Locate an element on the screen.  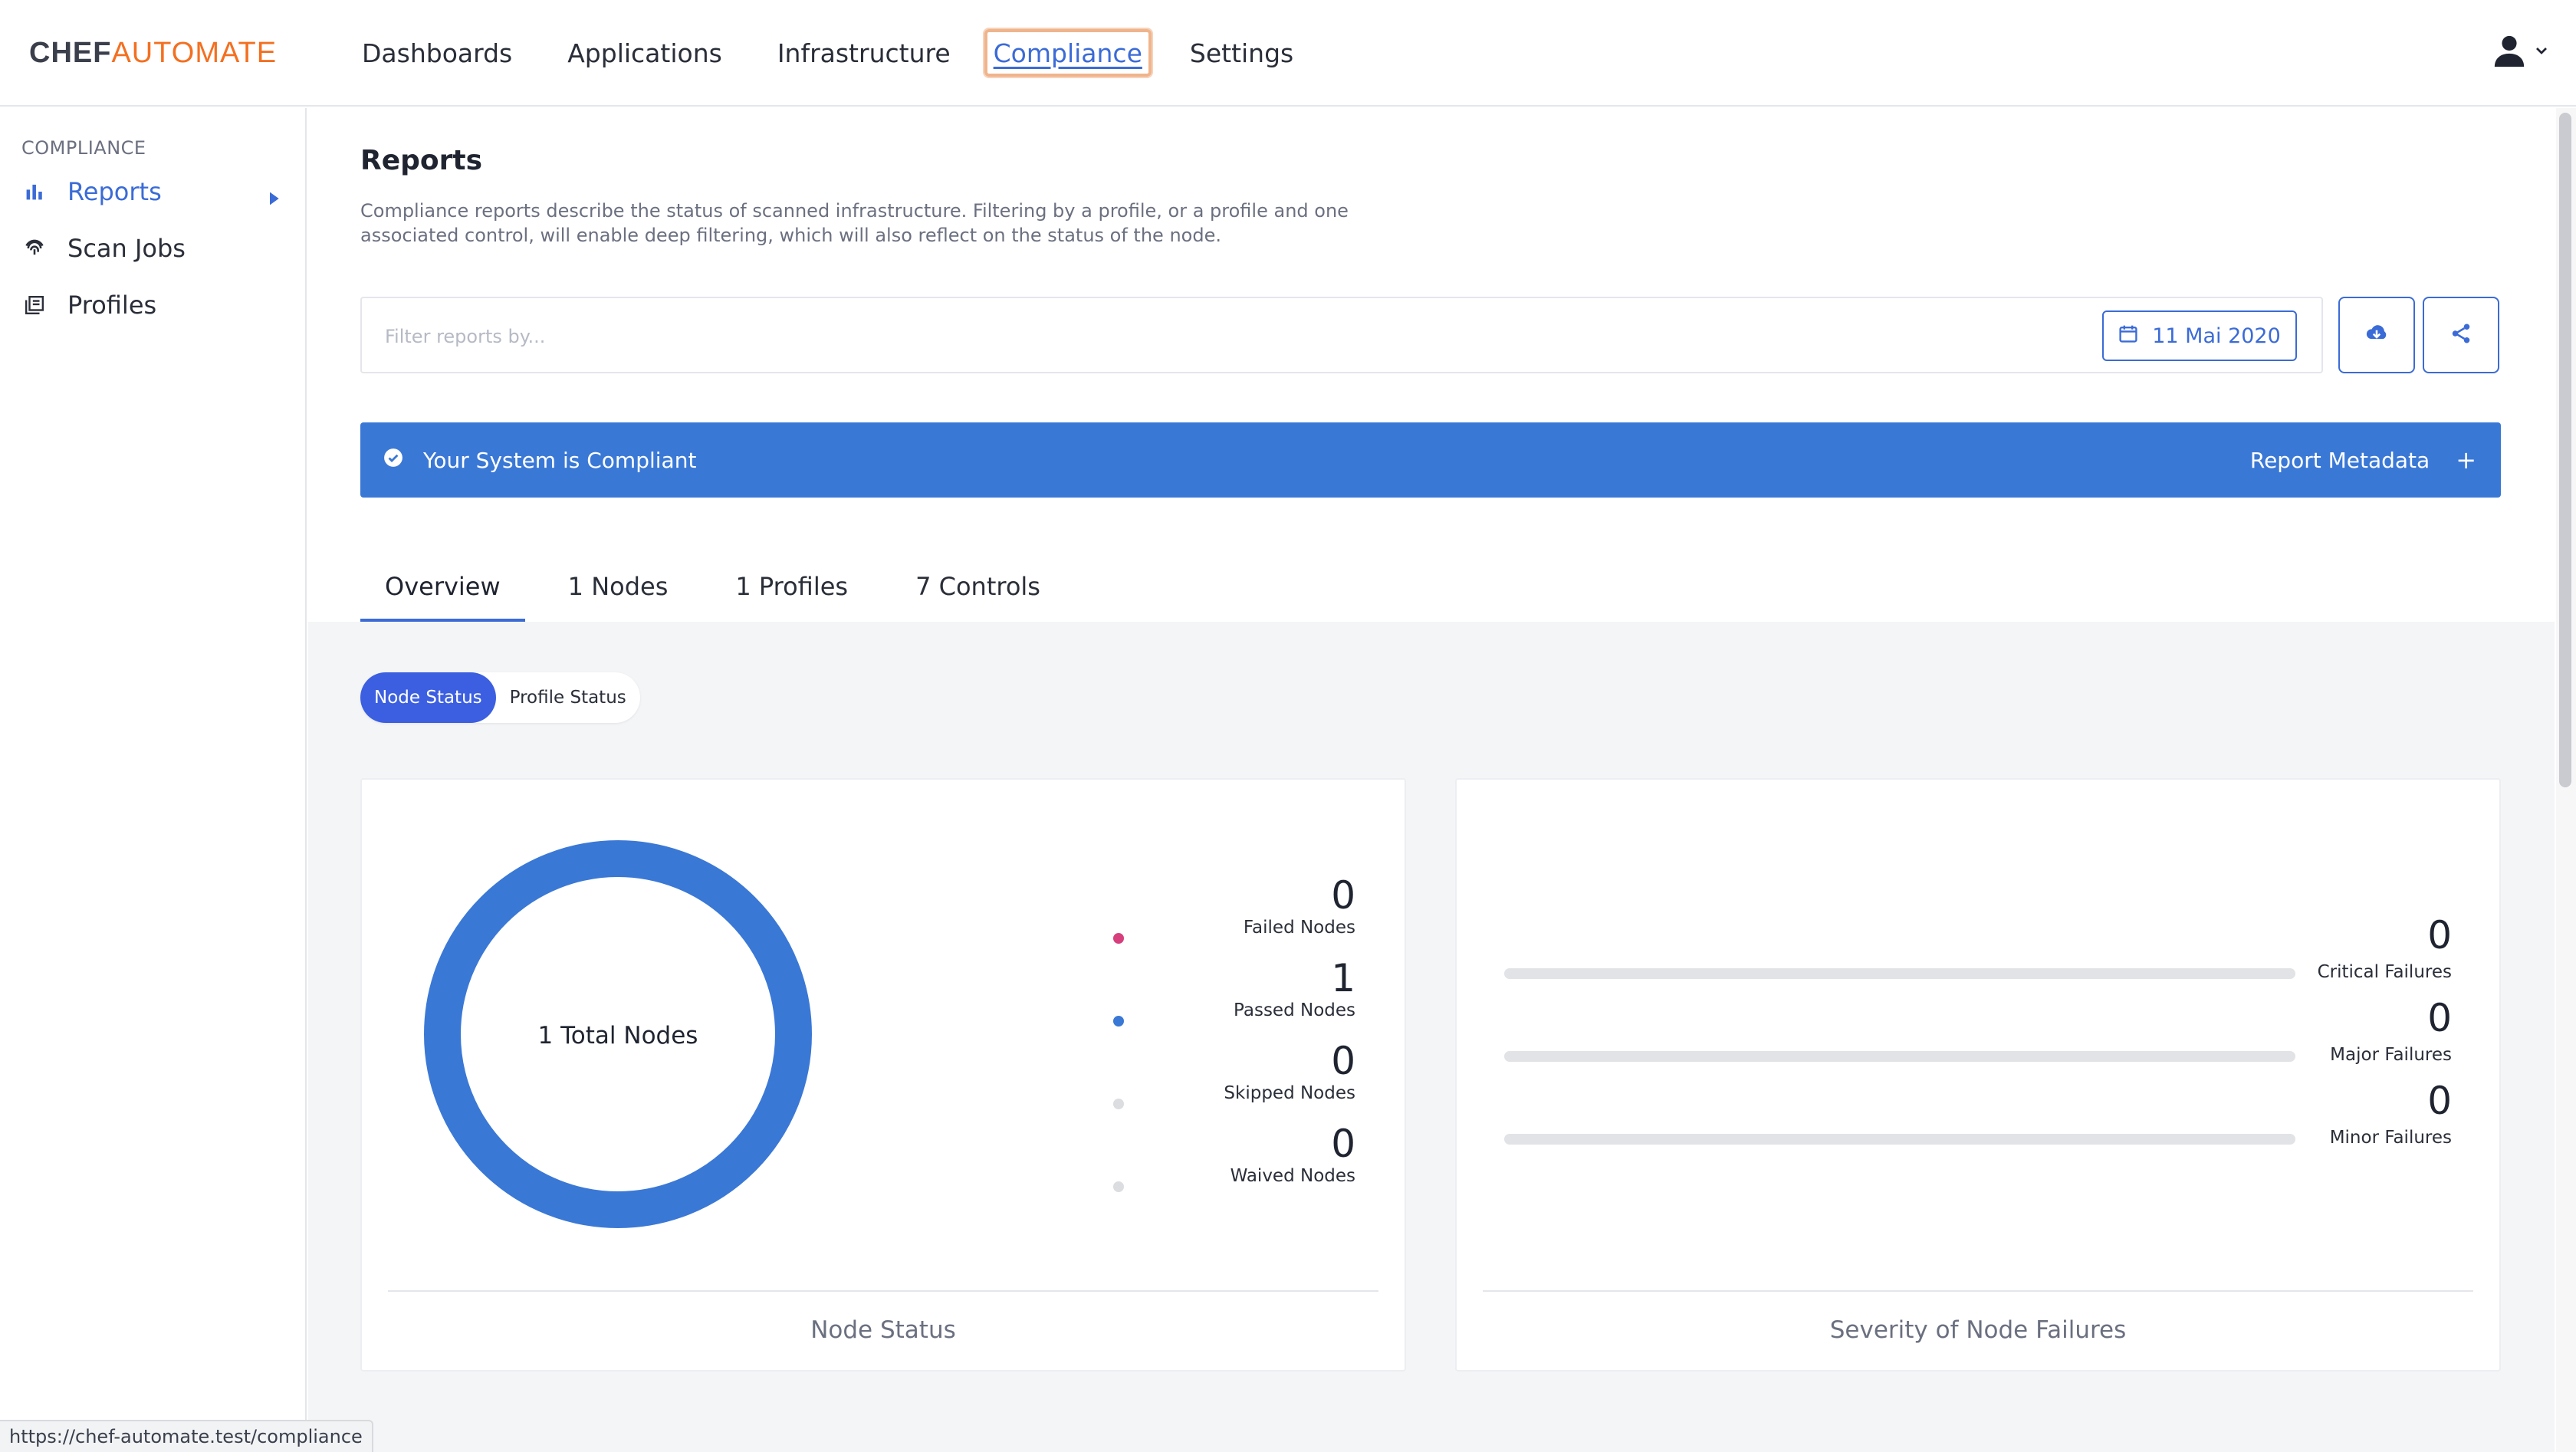
legend-skipped-nodes: 0 Skipped Nodes is located at coordinates (1233, 1080).